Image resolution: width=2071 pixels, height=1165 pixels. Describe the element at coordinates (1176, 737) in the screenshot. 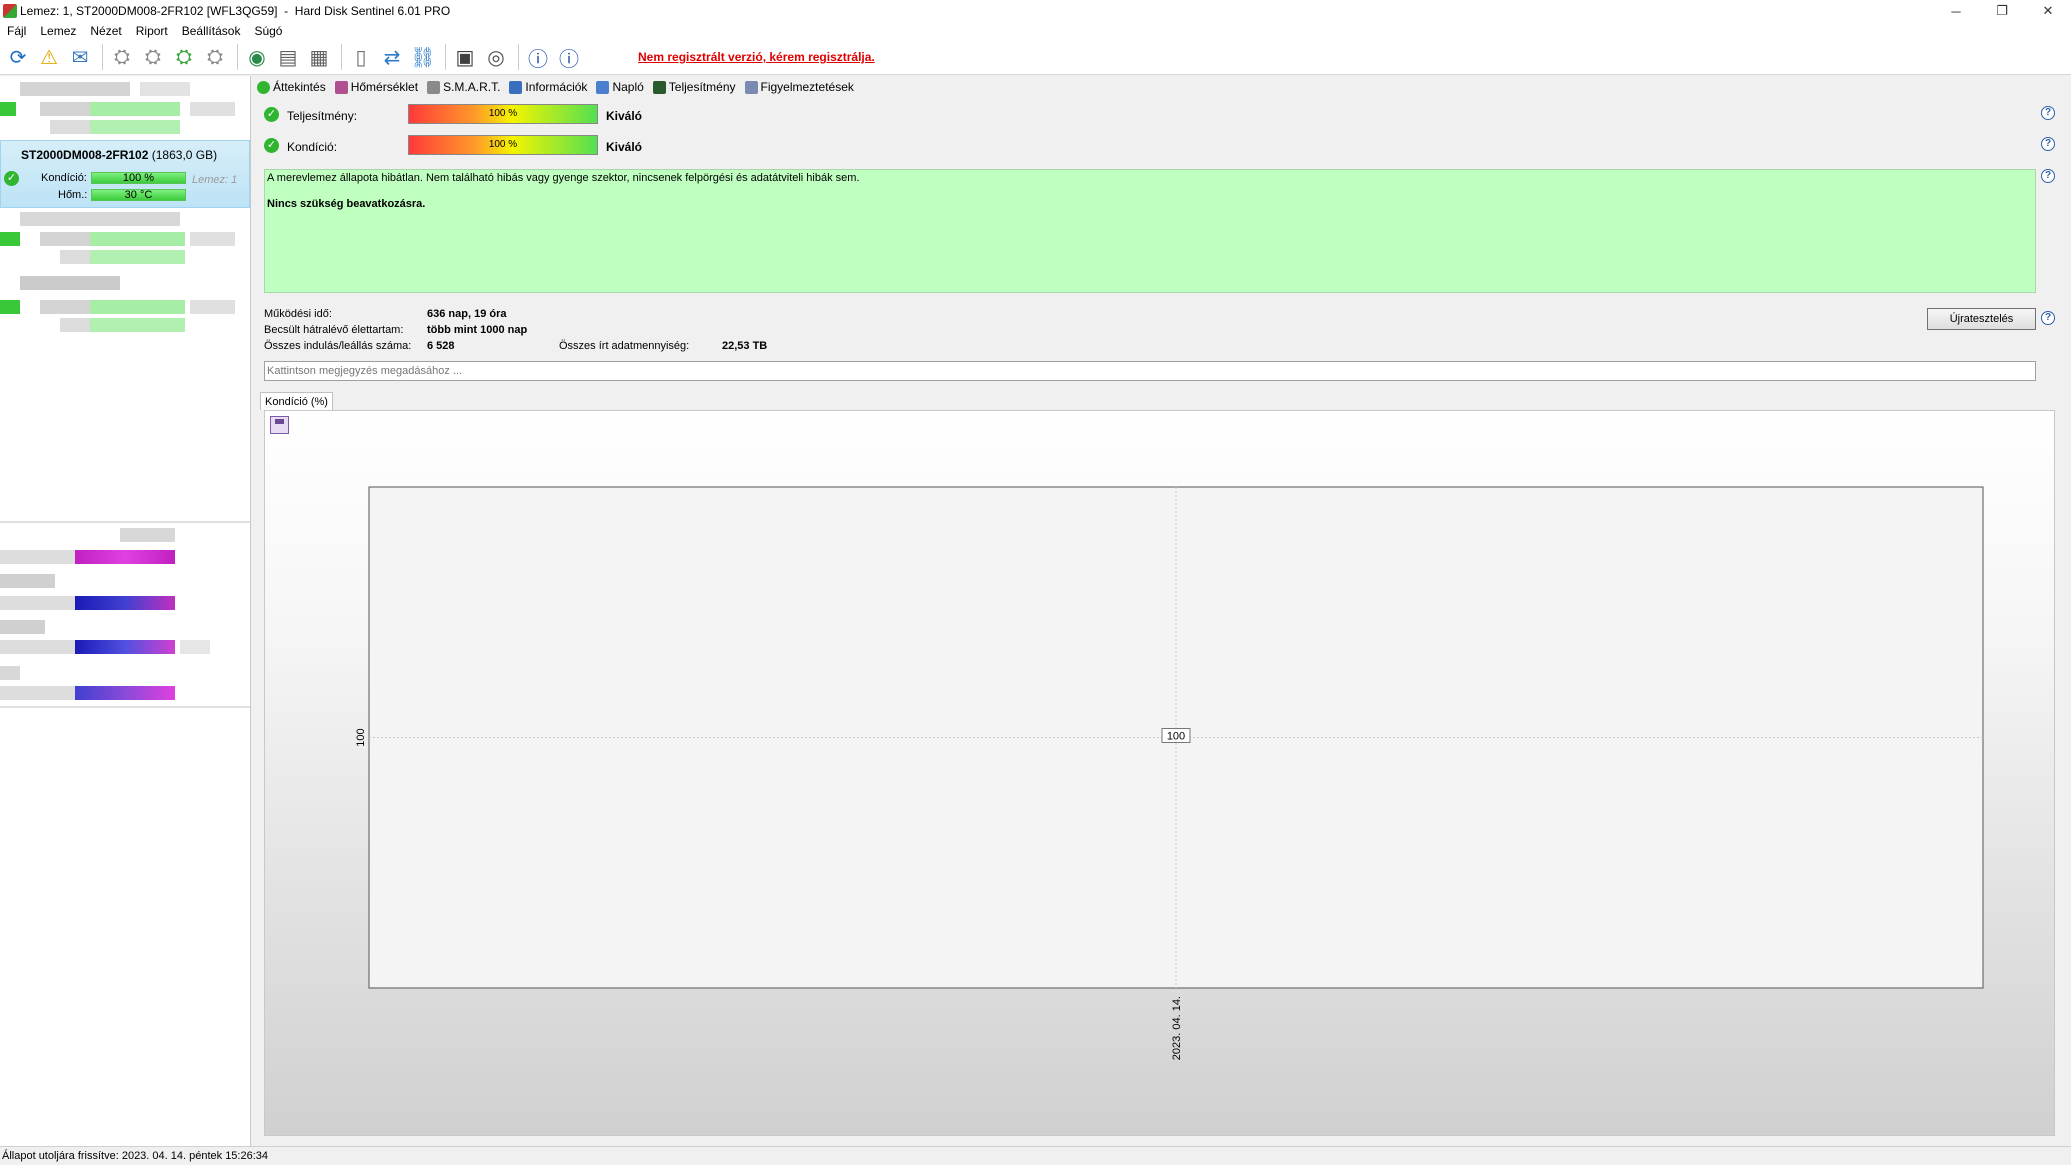

I see `data-label: 100` at that location.